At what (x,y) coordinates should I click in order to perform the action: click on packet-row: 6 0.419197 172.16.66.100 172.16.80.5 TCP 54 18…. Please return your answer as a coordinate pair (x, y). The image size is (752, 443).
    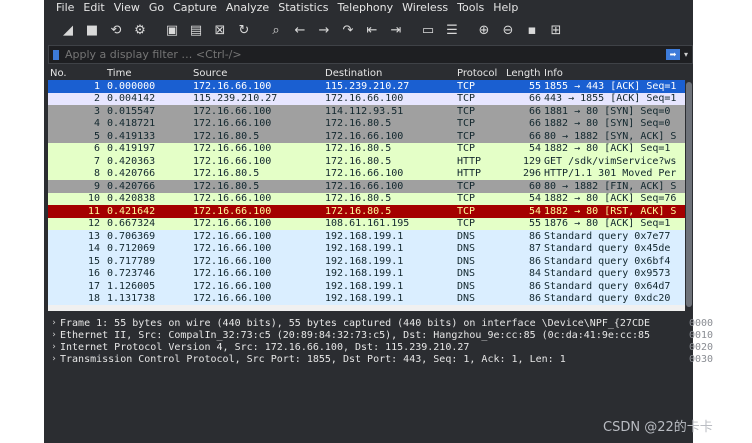
    Looking at the image, I should click on (370, 148).